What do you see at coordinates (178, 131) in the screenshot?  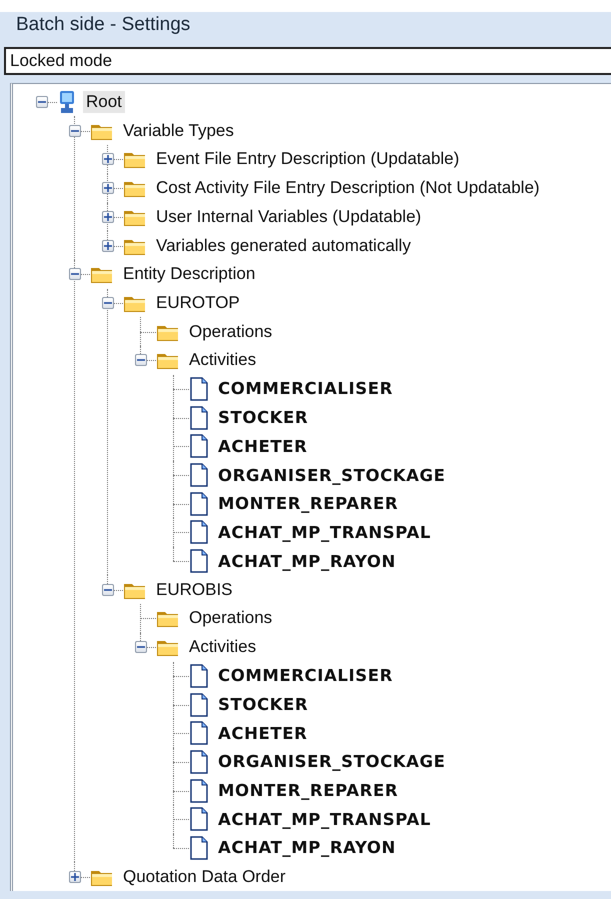 I see `tree-item-label: Variable Types` at bounding box center [178, 131].